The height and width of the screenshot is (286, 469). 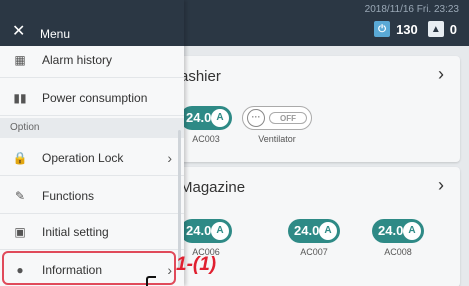 I want to click on section-label-option: Option, so click(x=92, y=128).